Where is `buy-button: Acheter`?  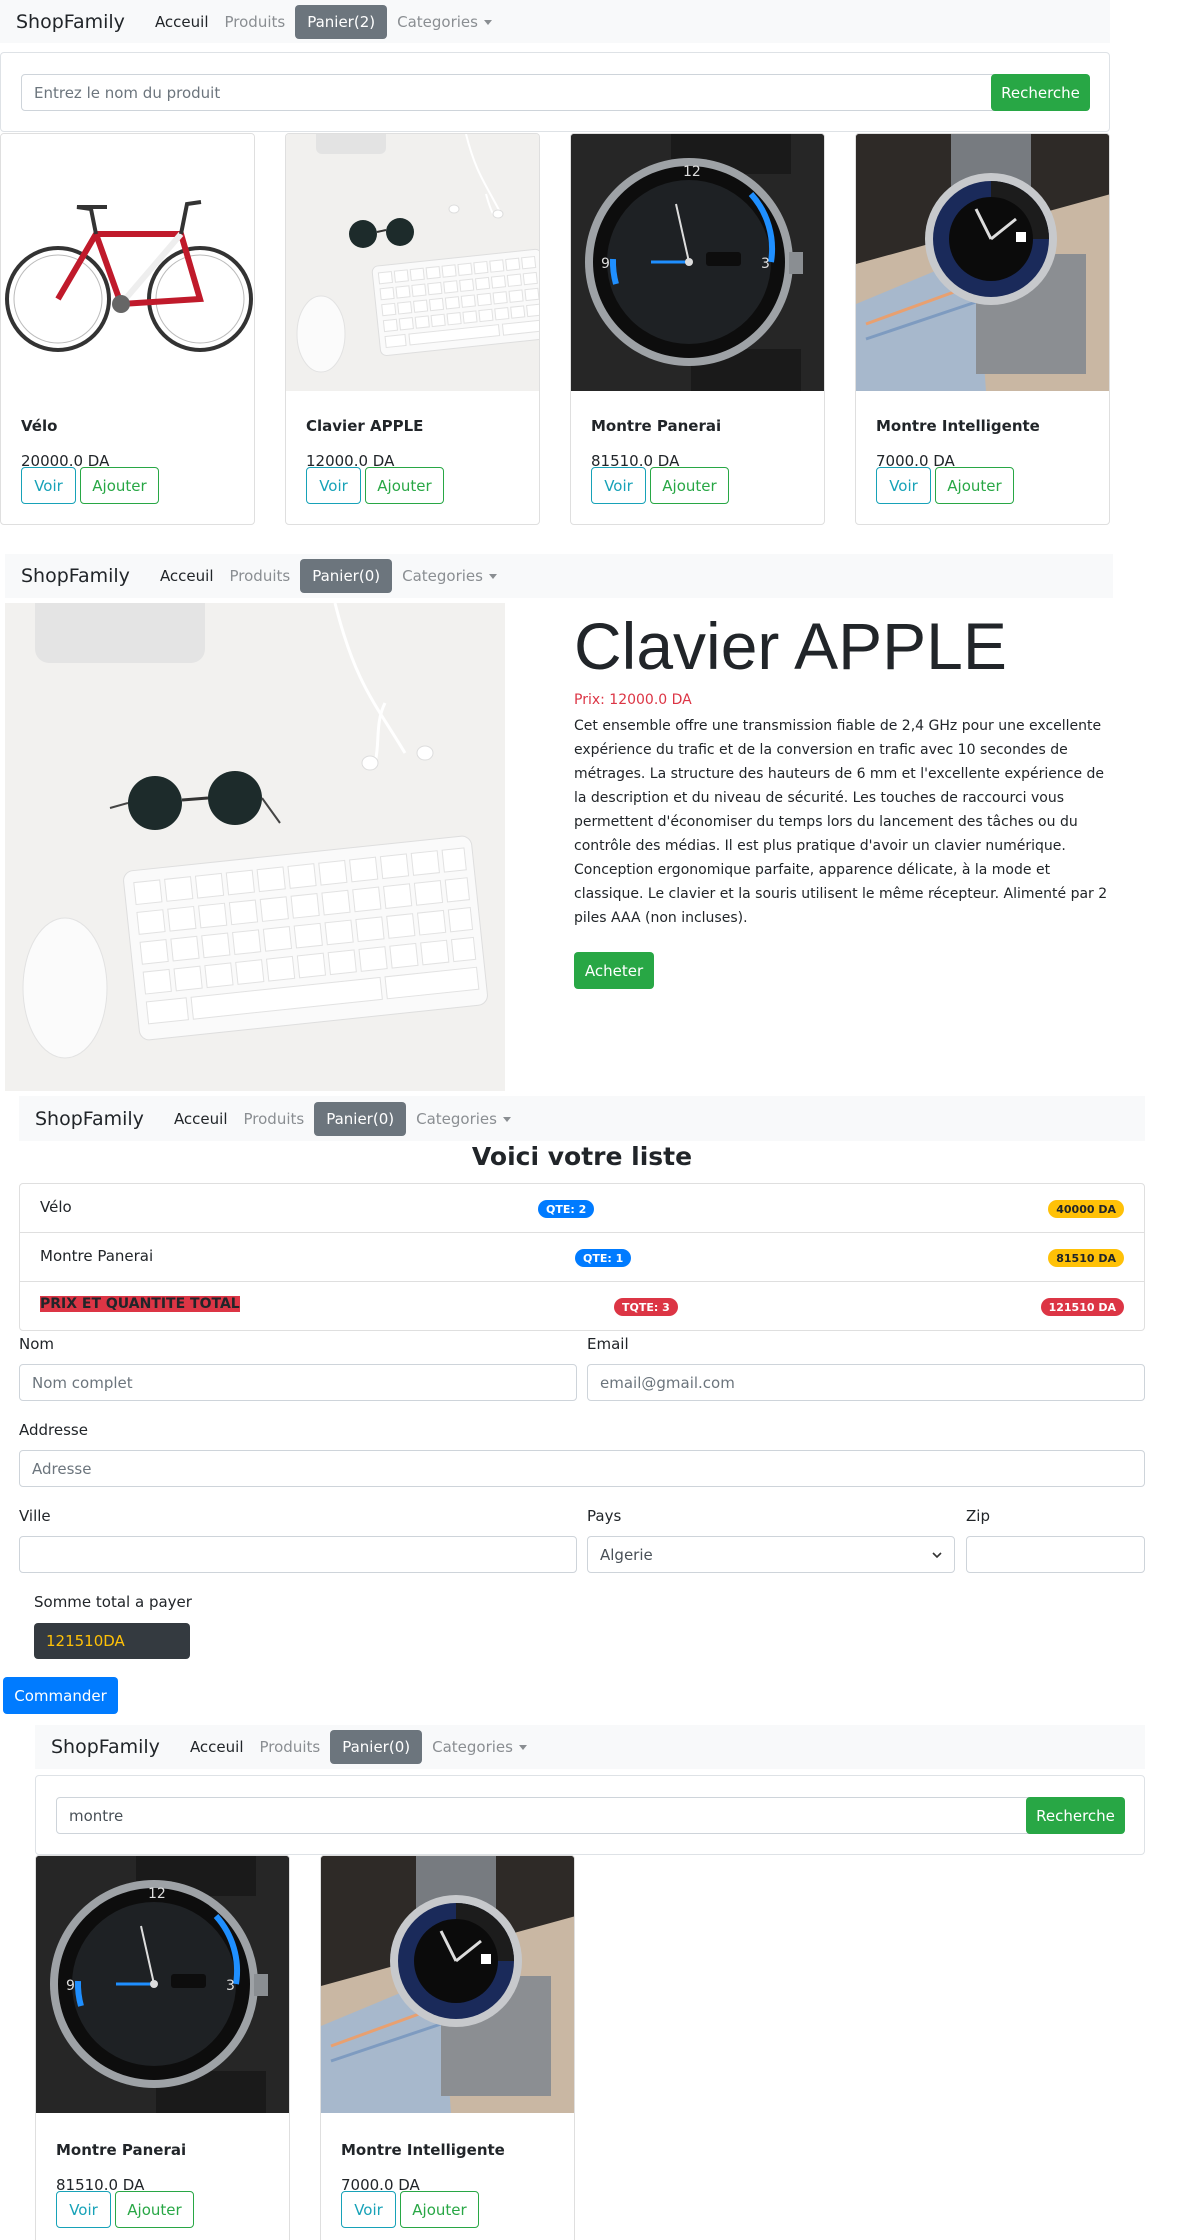 buy-button: Acheter is located at coordinates (614, 970).